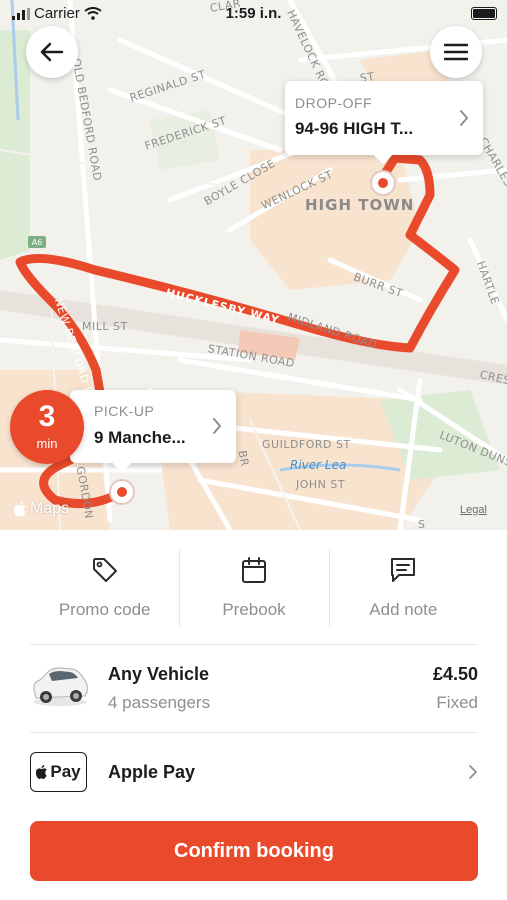  I want to click on status-time: 1:59 i.n., so click(253, 13).